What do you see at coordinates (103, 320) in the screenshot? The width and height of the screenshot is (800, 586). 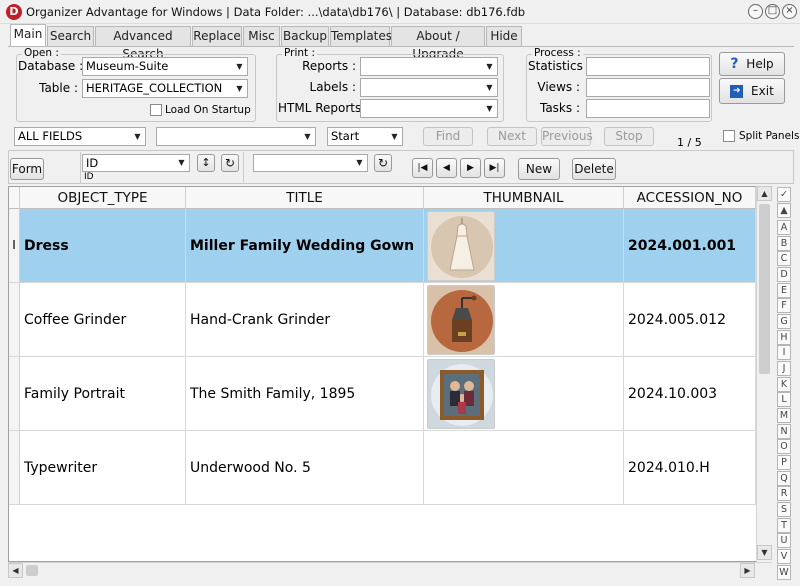 I see `cell-object-type: Coffee Grinder` at bounding box center [103, 320].